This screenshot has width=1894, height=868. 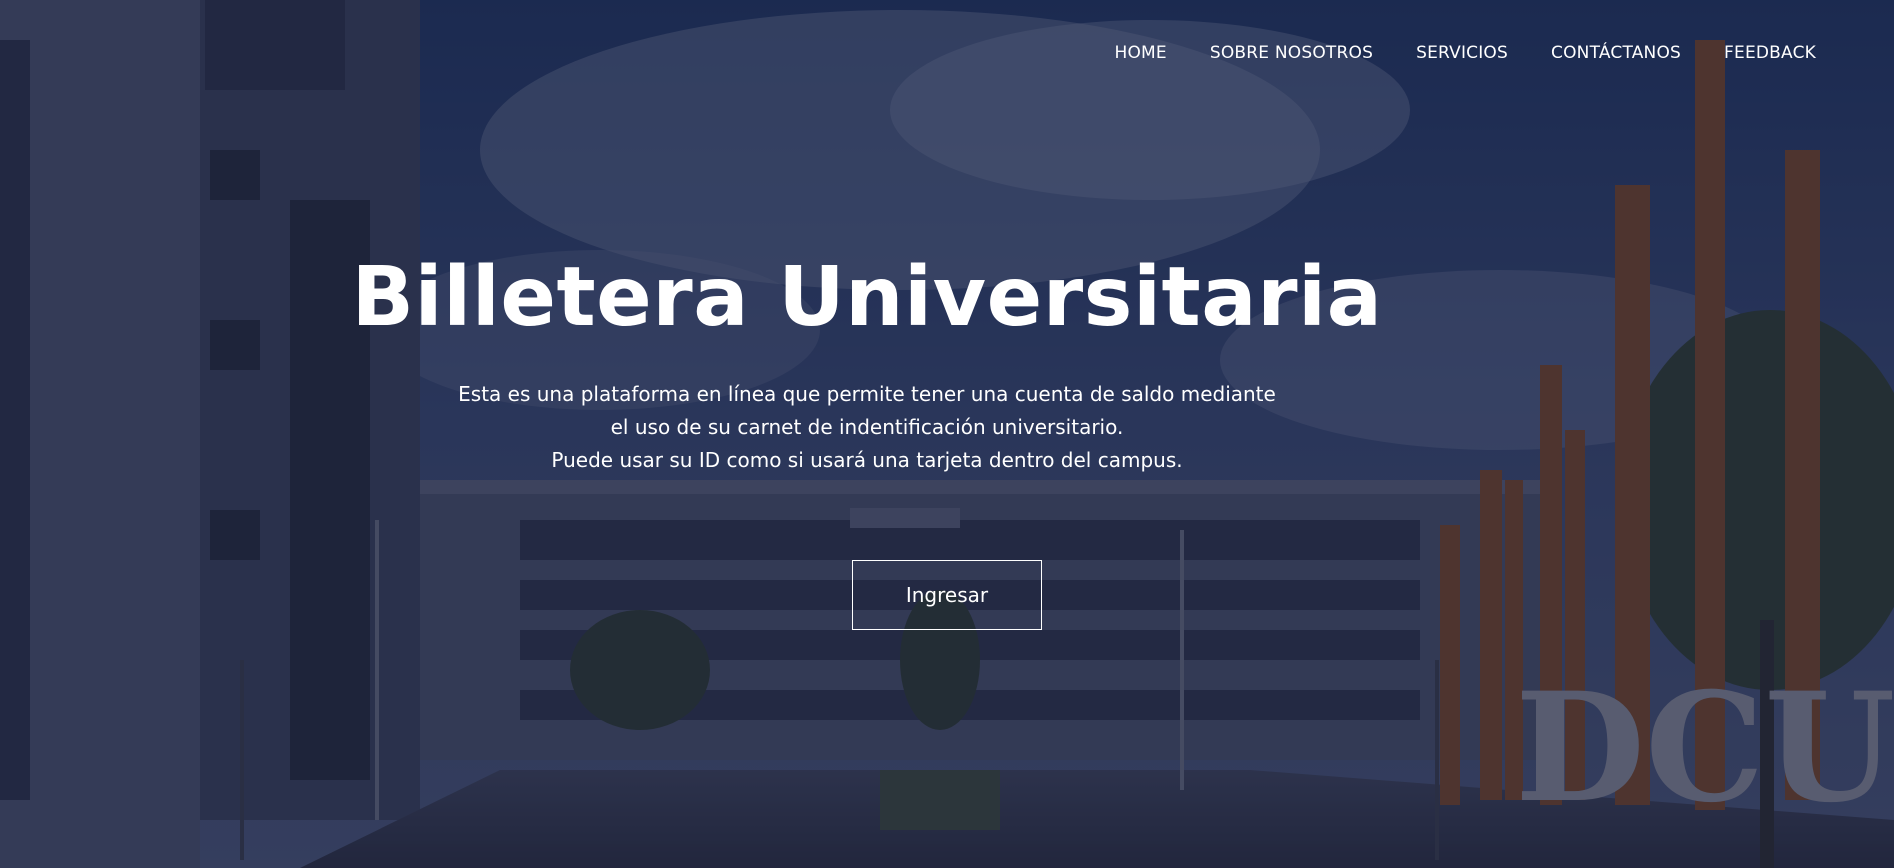 I want to click on nav-item-servicios: SERVICIOS, so click(x=1462, y=53).